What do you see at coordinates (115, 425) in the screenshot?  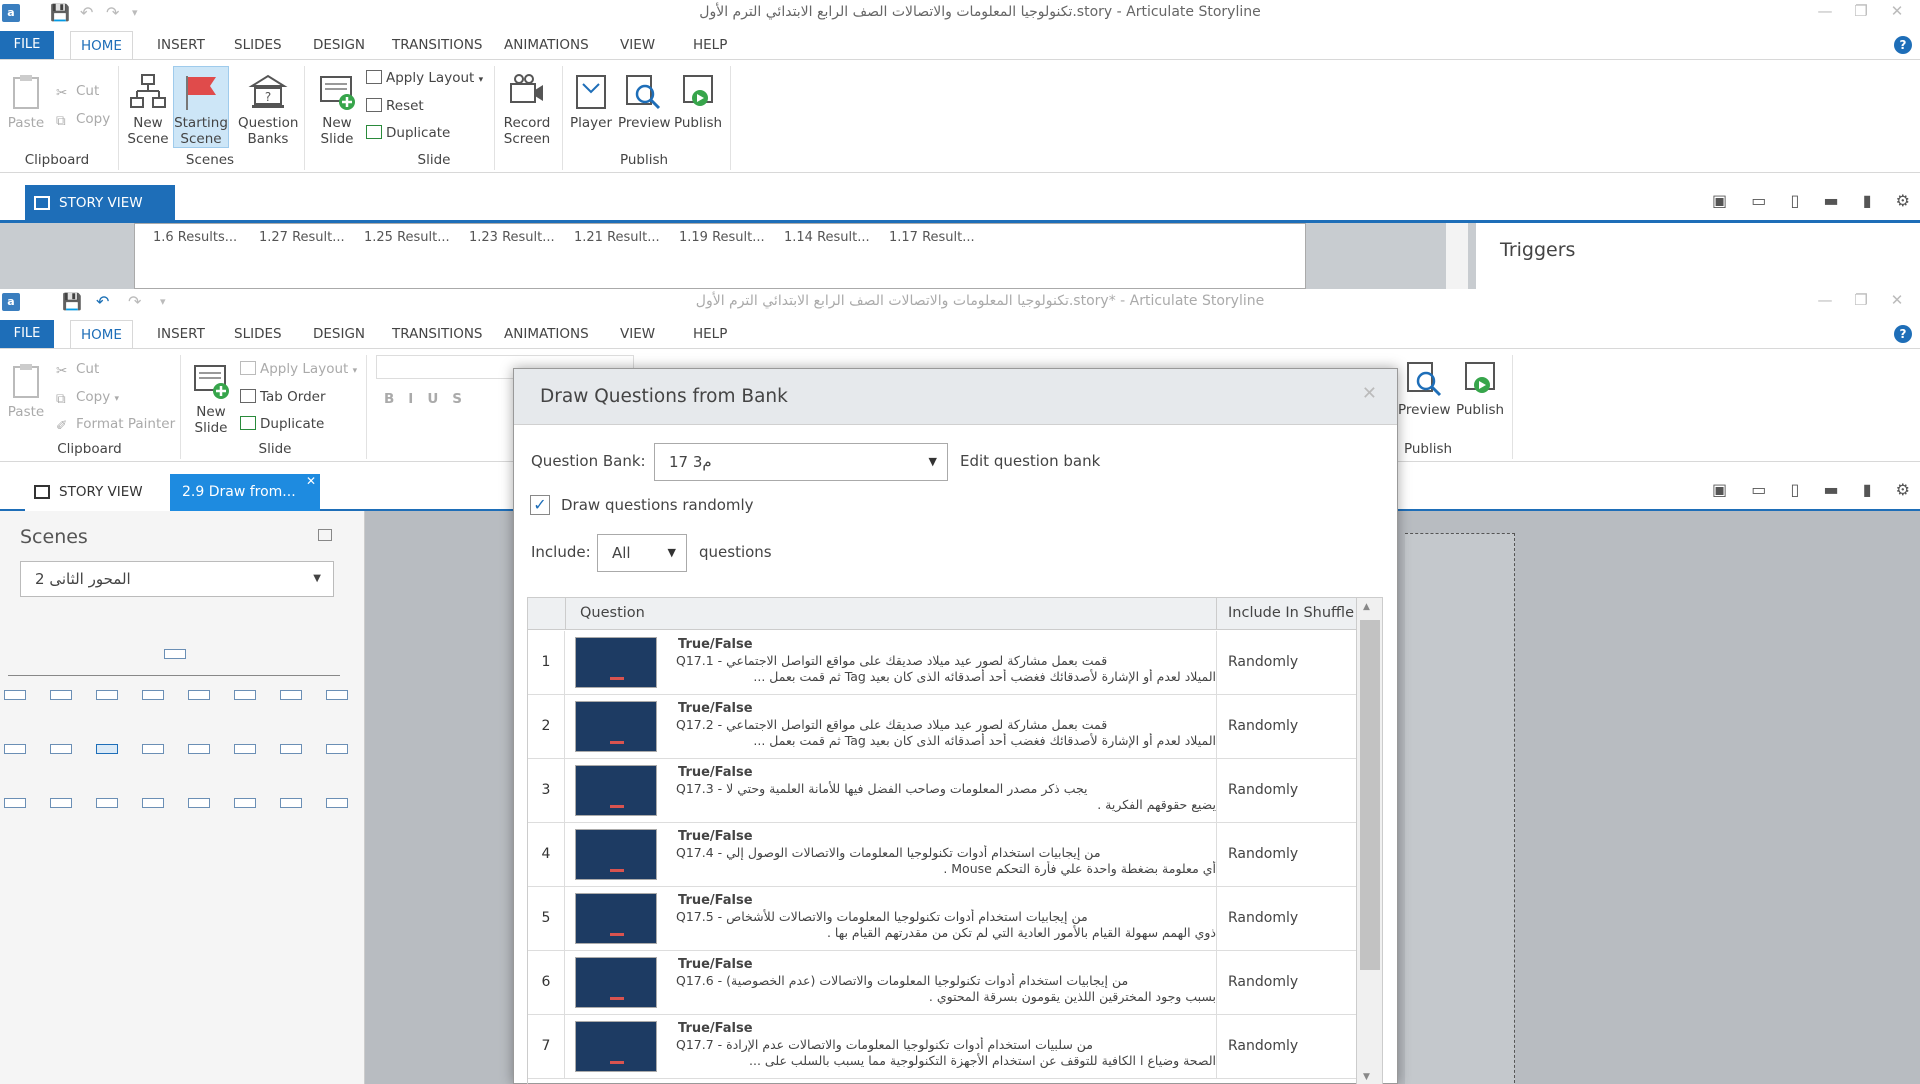 I see `format-painter-button: ✐ Format Painter` at bounding box center [115, 425].